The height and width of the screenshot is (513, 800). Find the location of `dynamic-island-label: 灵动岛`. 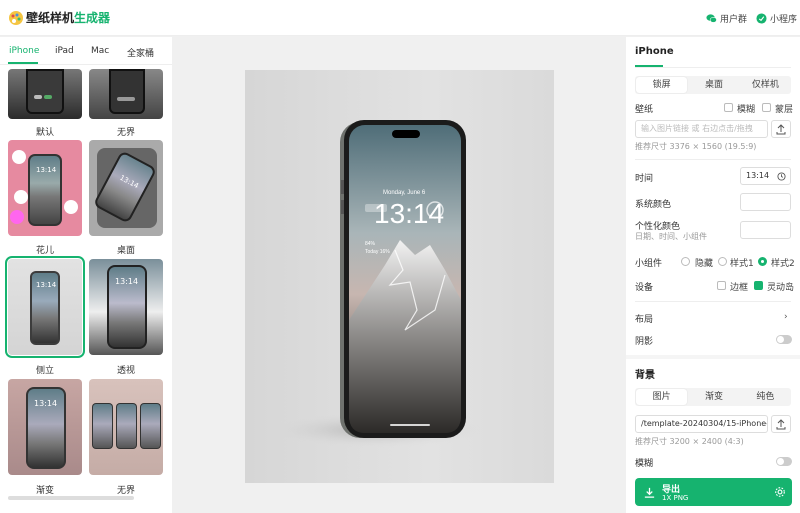

dynamic-island-label: 灵动岛 is located at coordinates (781, 288).